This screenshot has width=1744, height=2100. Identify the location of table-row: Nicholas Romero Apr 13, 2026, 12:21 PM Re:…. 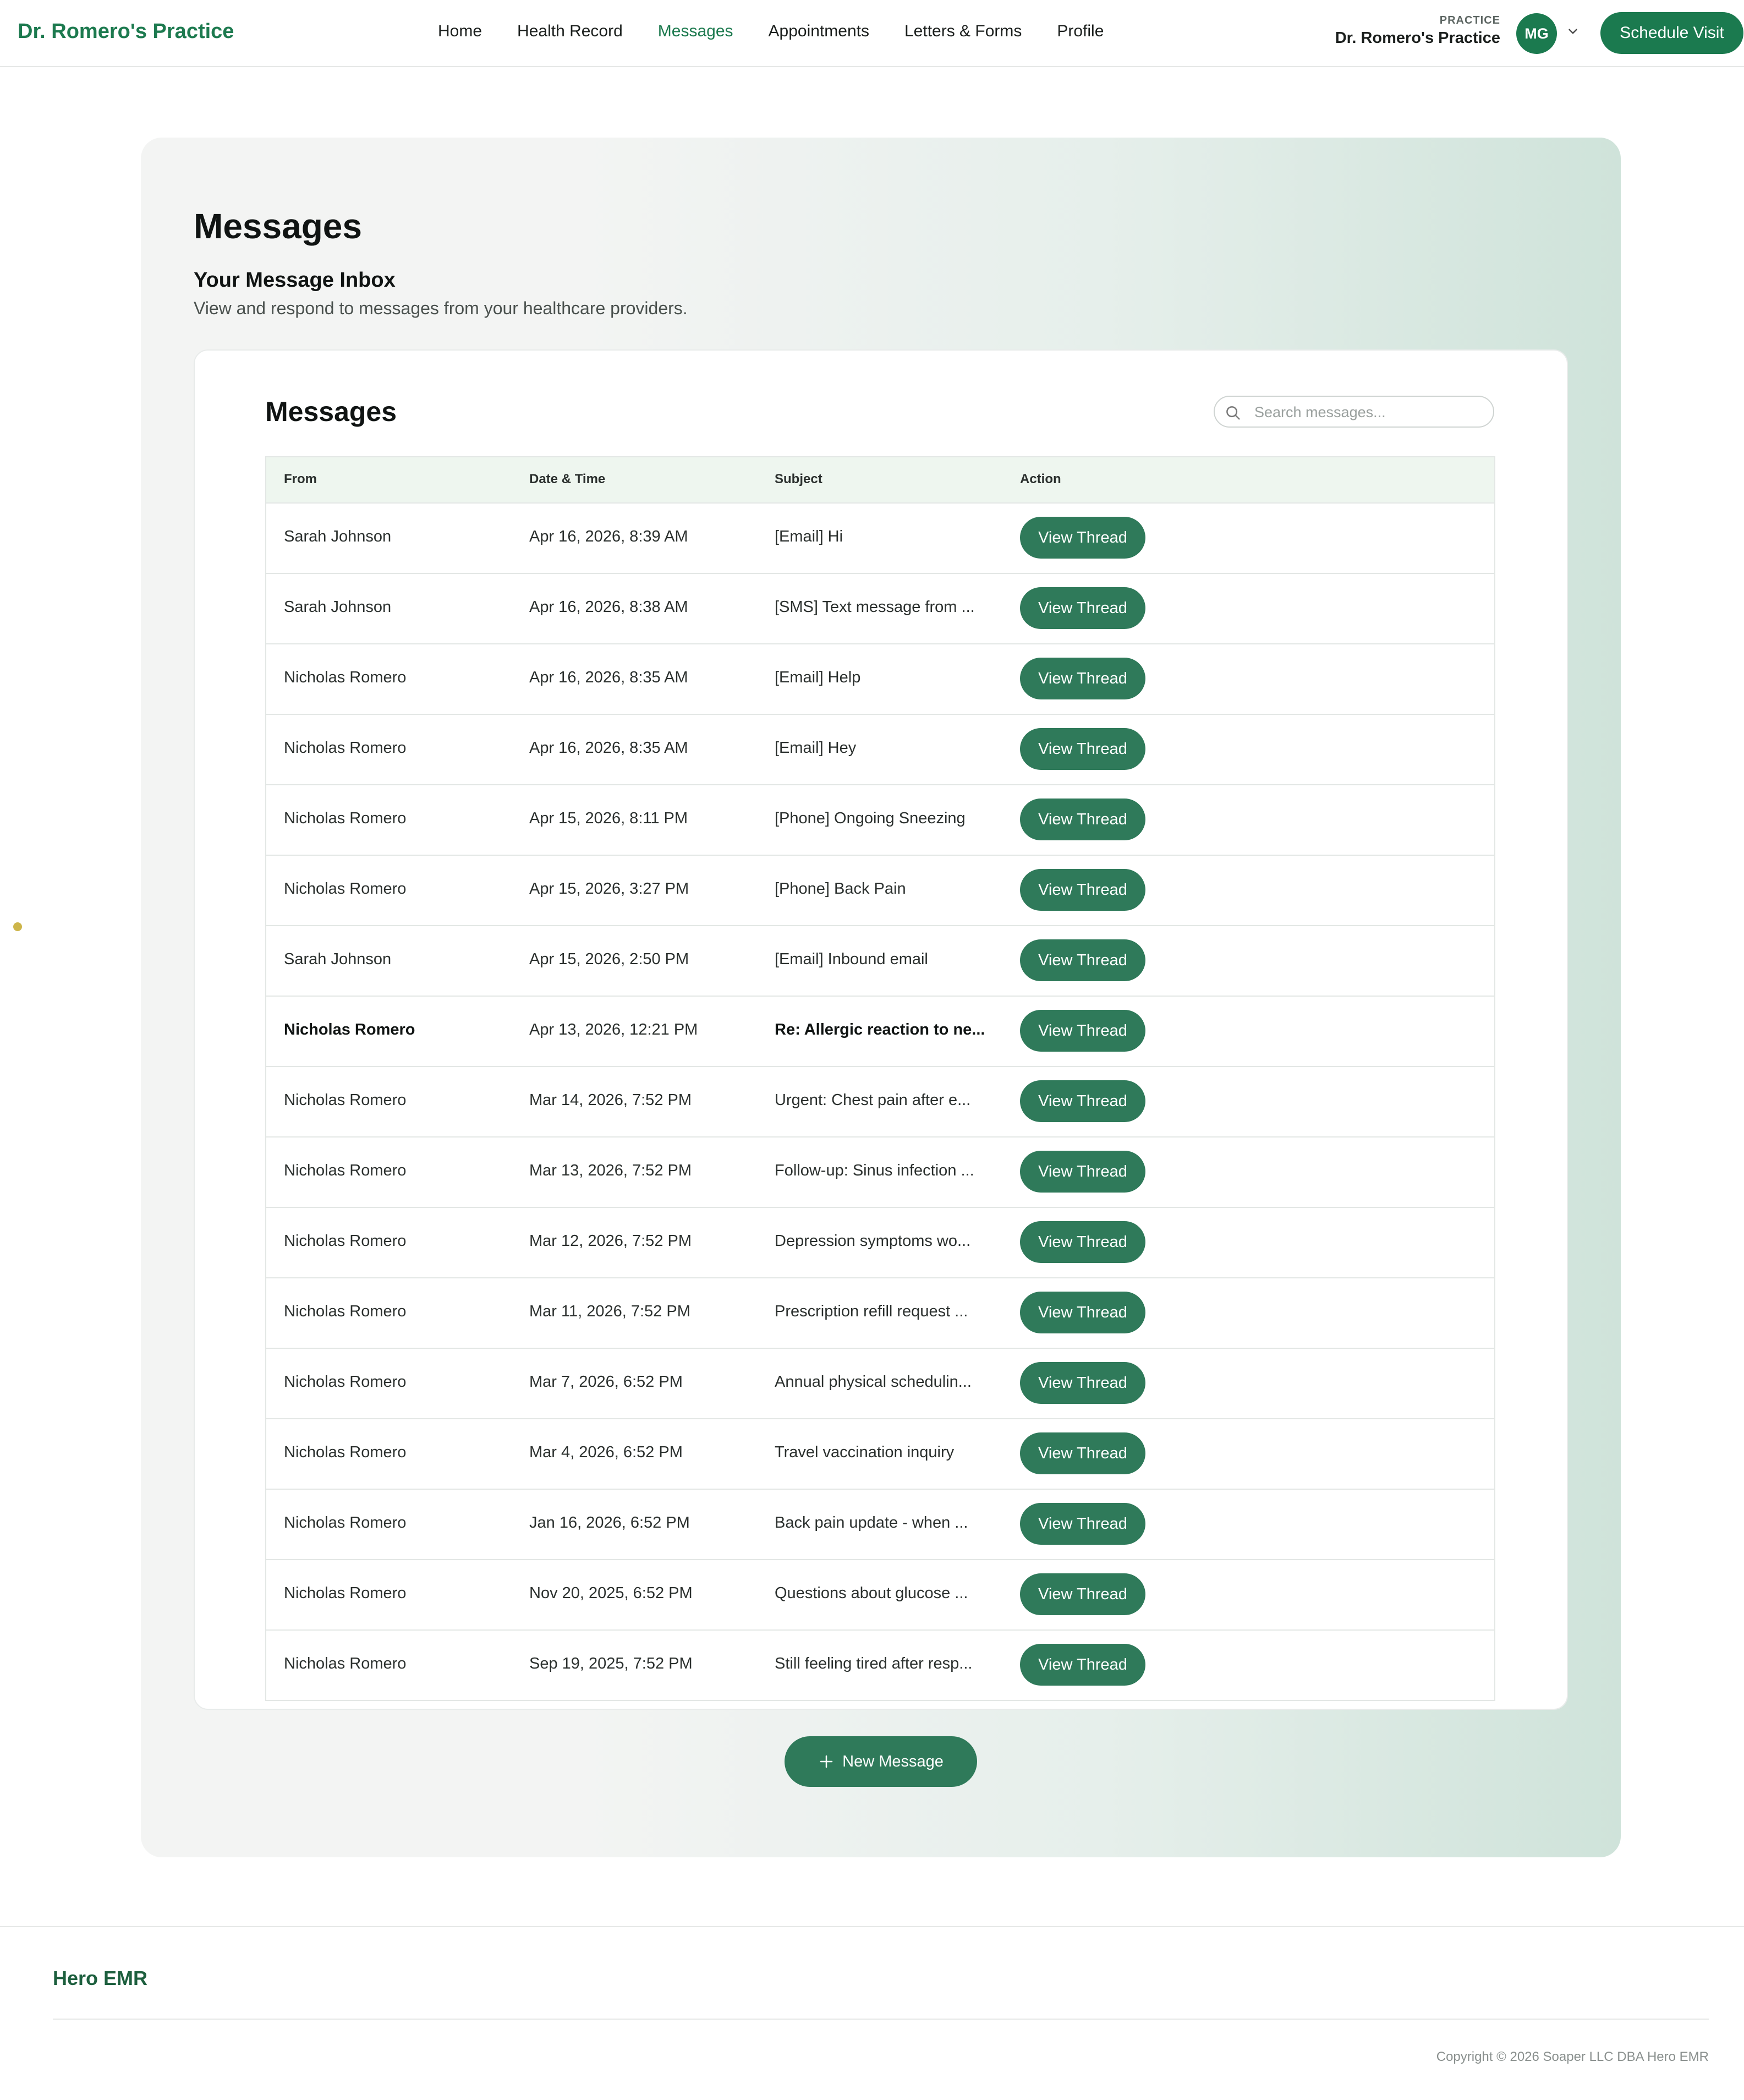
(880, 1032).